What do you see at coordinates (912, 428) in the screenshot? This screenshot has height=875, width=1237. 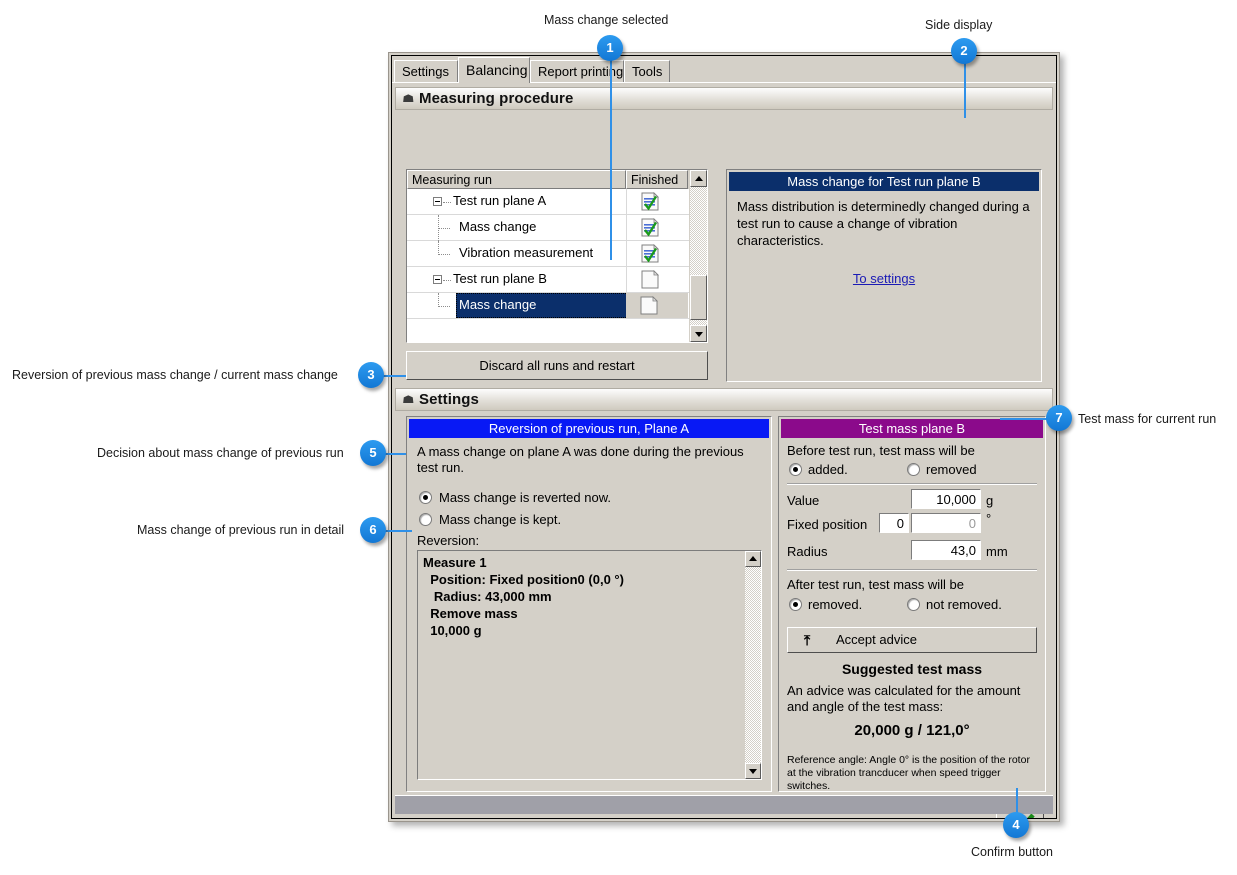 I see `test-mass-panel-title: Test mass plane B` at bounding box center [912, 428].